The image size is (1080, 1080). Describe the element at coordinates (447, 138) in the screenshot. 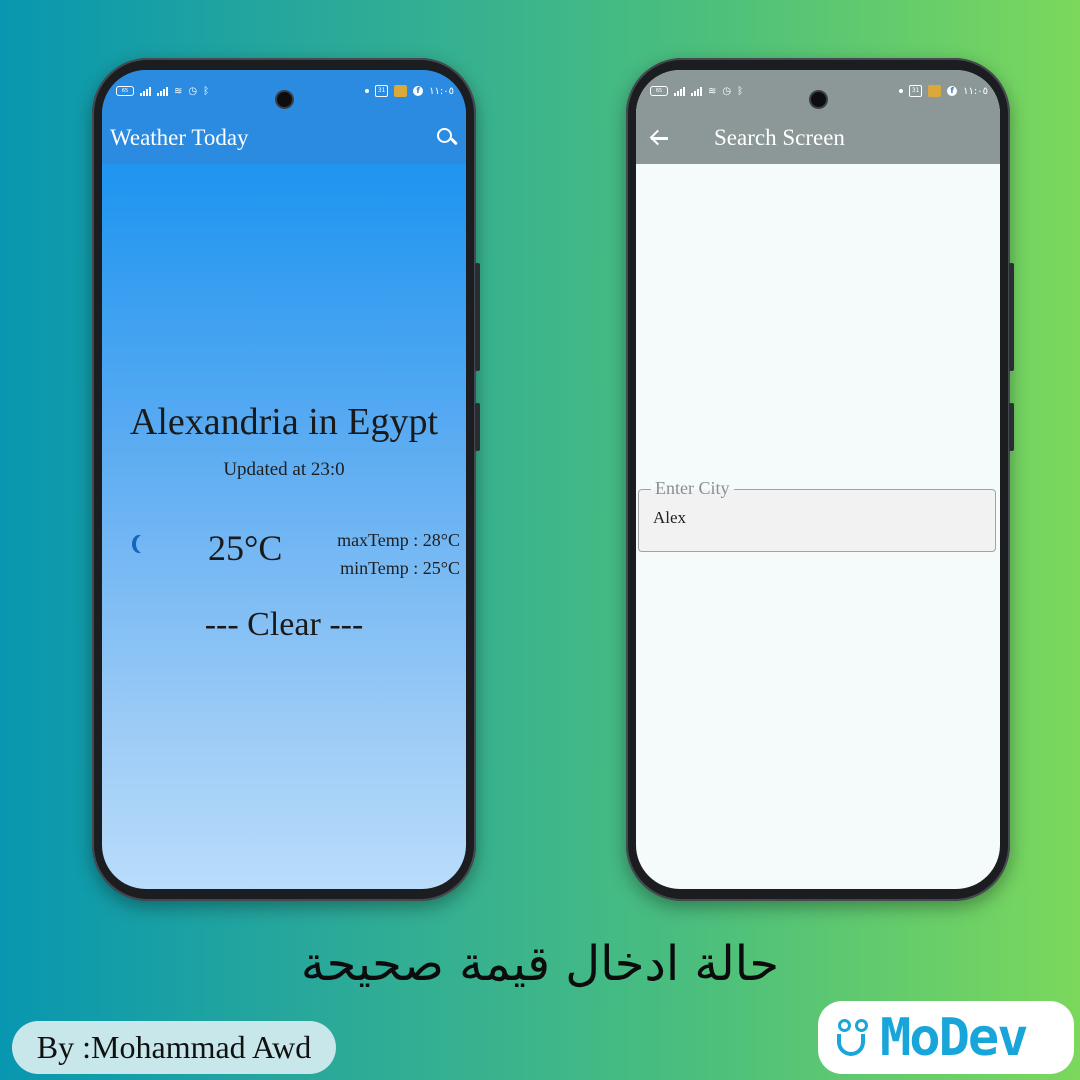

I see `search-icon` at that location.